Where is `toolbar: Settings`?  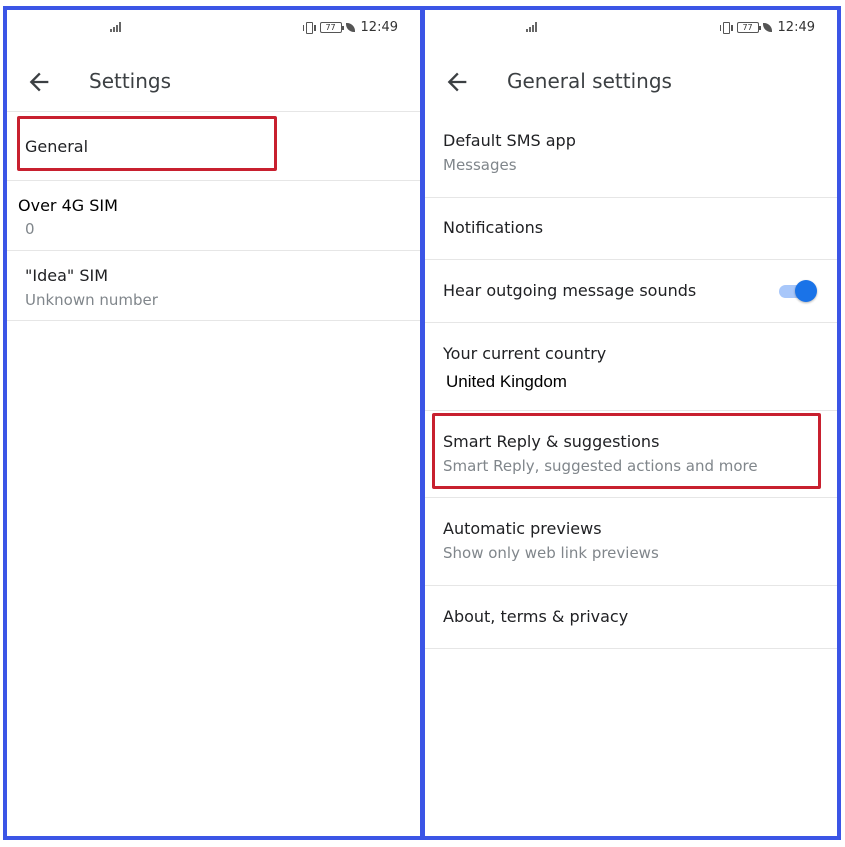
toolbar: Settings is located at coordinates (213, 82).